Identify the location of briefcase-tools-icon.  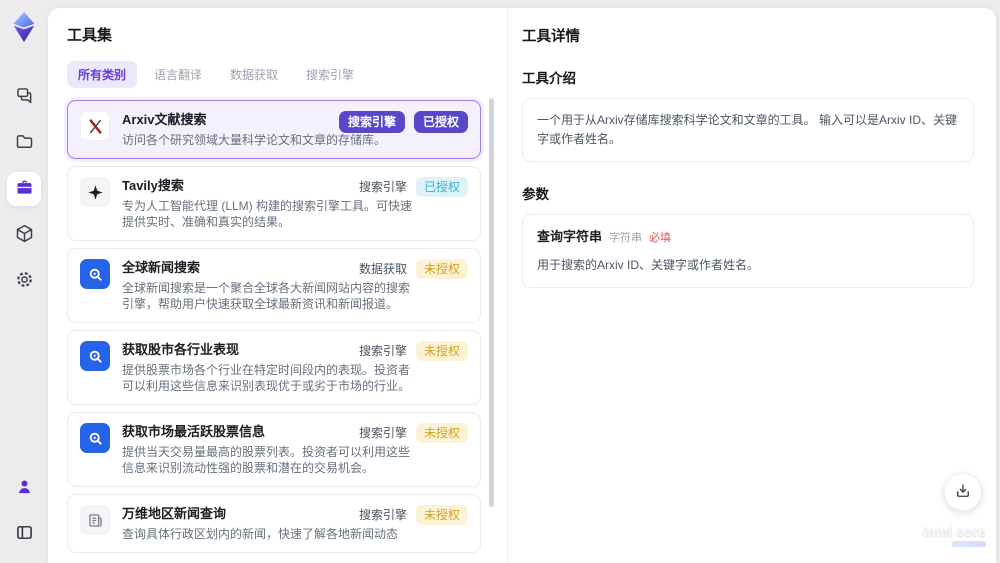
(24, 189).